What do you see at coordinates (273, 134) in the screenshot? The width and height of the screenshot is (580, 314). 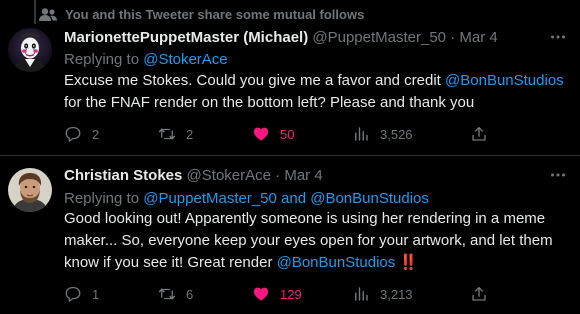 I see `like-button: 50` at bounding box center [273, 134].